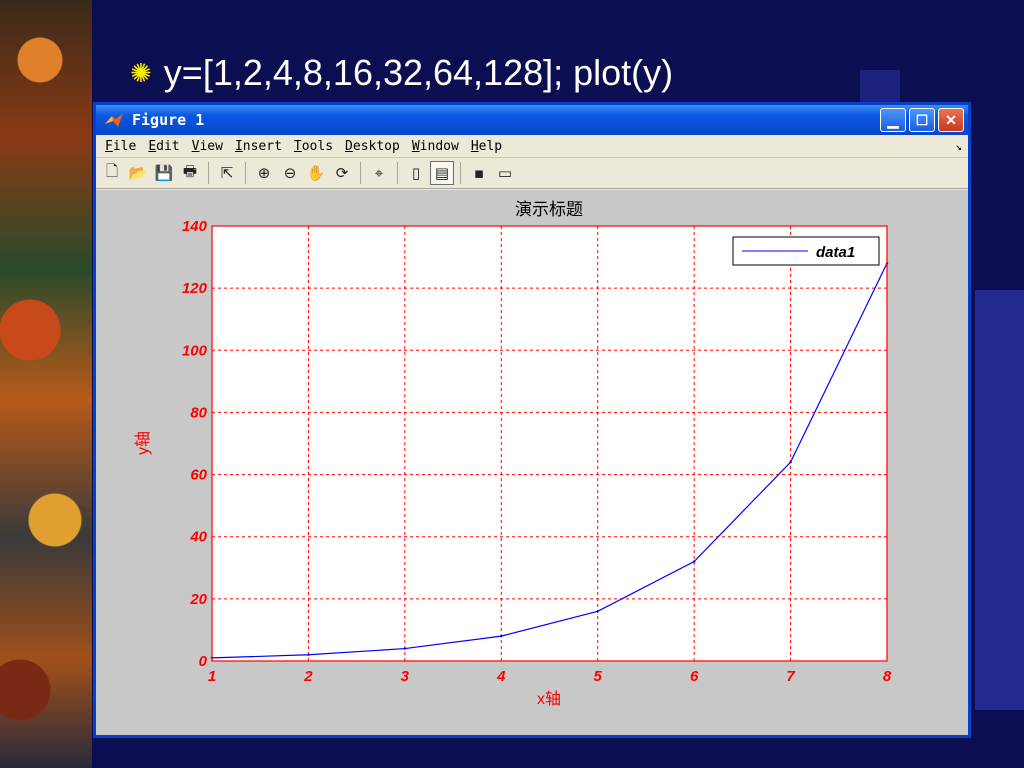 The image size is (1024, 768). What do you see at coordinates (375, 146) in the screenshot?
I see `menu-desktop: Desktop` at bounding box center [375, 146].